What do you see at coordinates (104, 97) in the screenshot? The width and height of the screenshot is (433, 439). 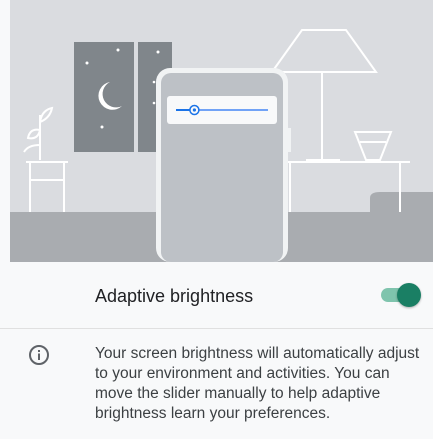 I see `window-left` at bounding box center [104, 97].